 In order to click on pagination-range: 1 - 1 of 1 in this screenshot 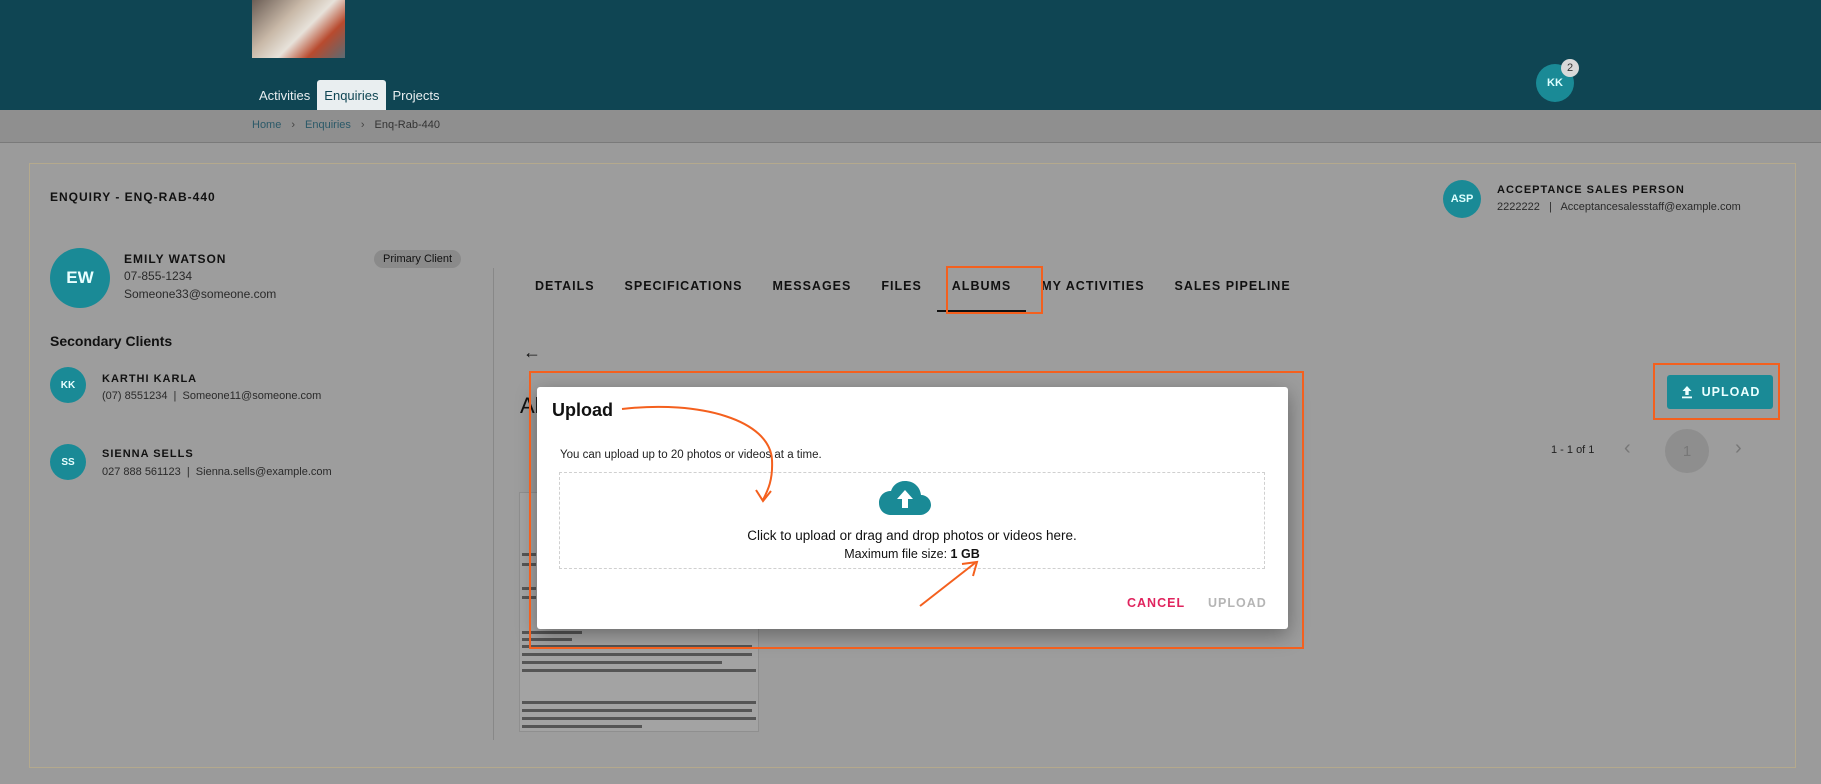, I will do `click(1573, 450)`.